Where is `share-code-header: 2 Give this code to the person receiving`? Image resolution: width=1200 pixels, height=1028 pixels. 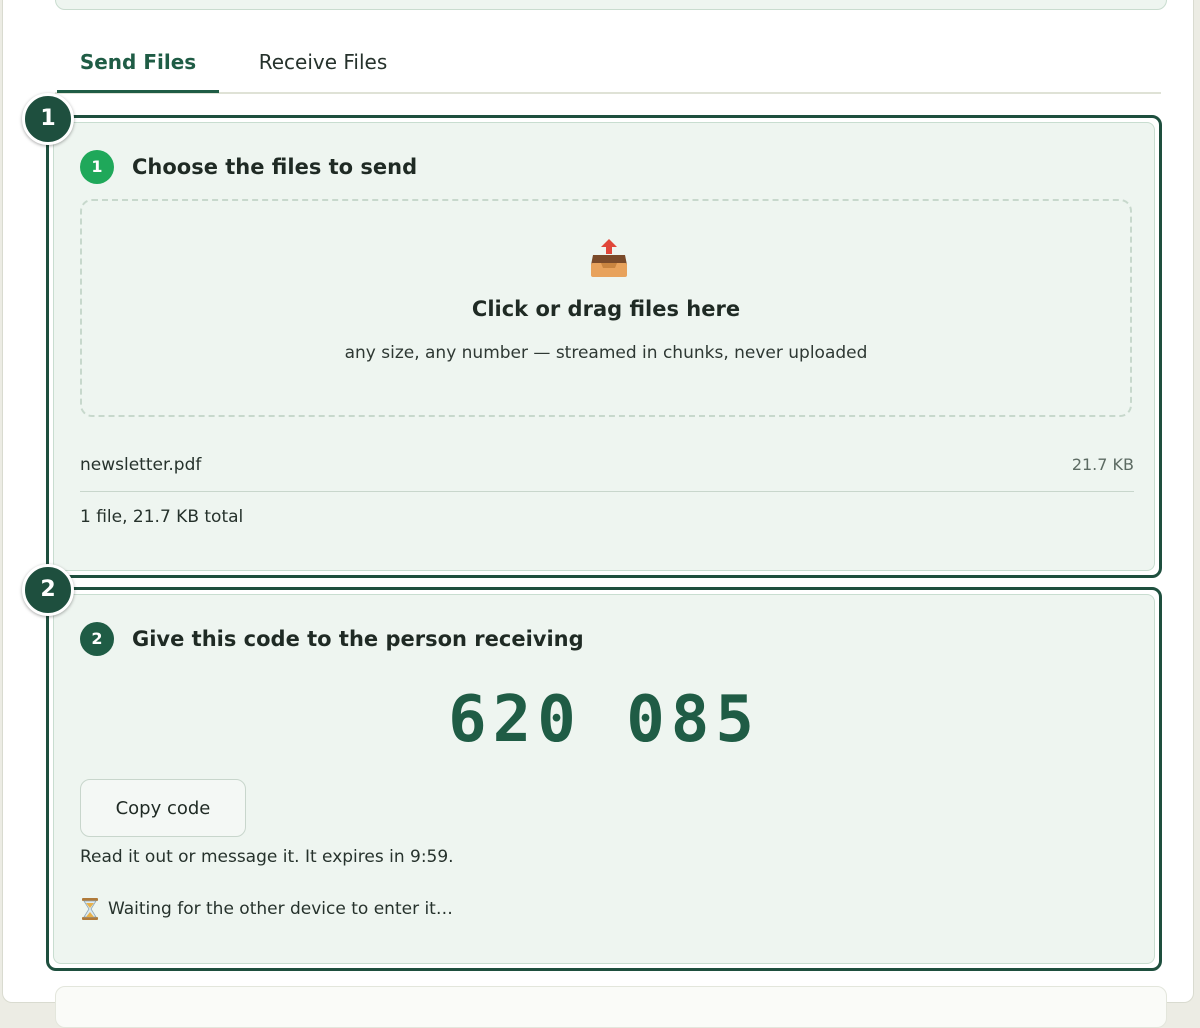 share-code-header: 2 Give this code to the person receiving is located at coordinates (332, 639).